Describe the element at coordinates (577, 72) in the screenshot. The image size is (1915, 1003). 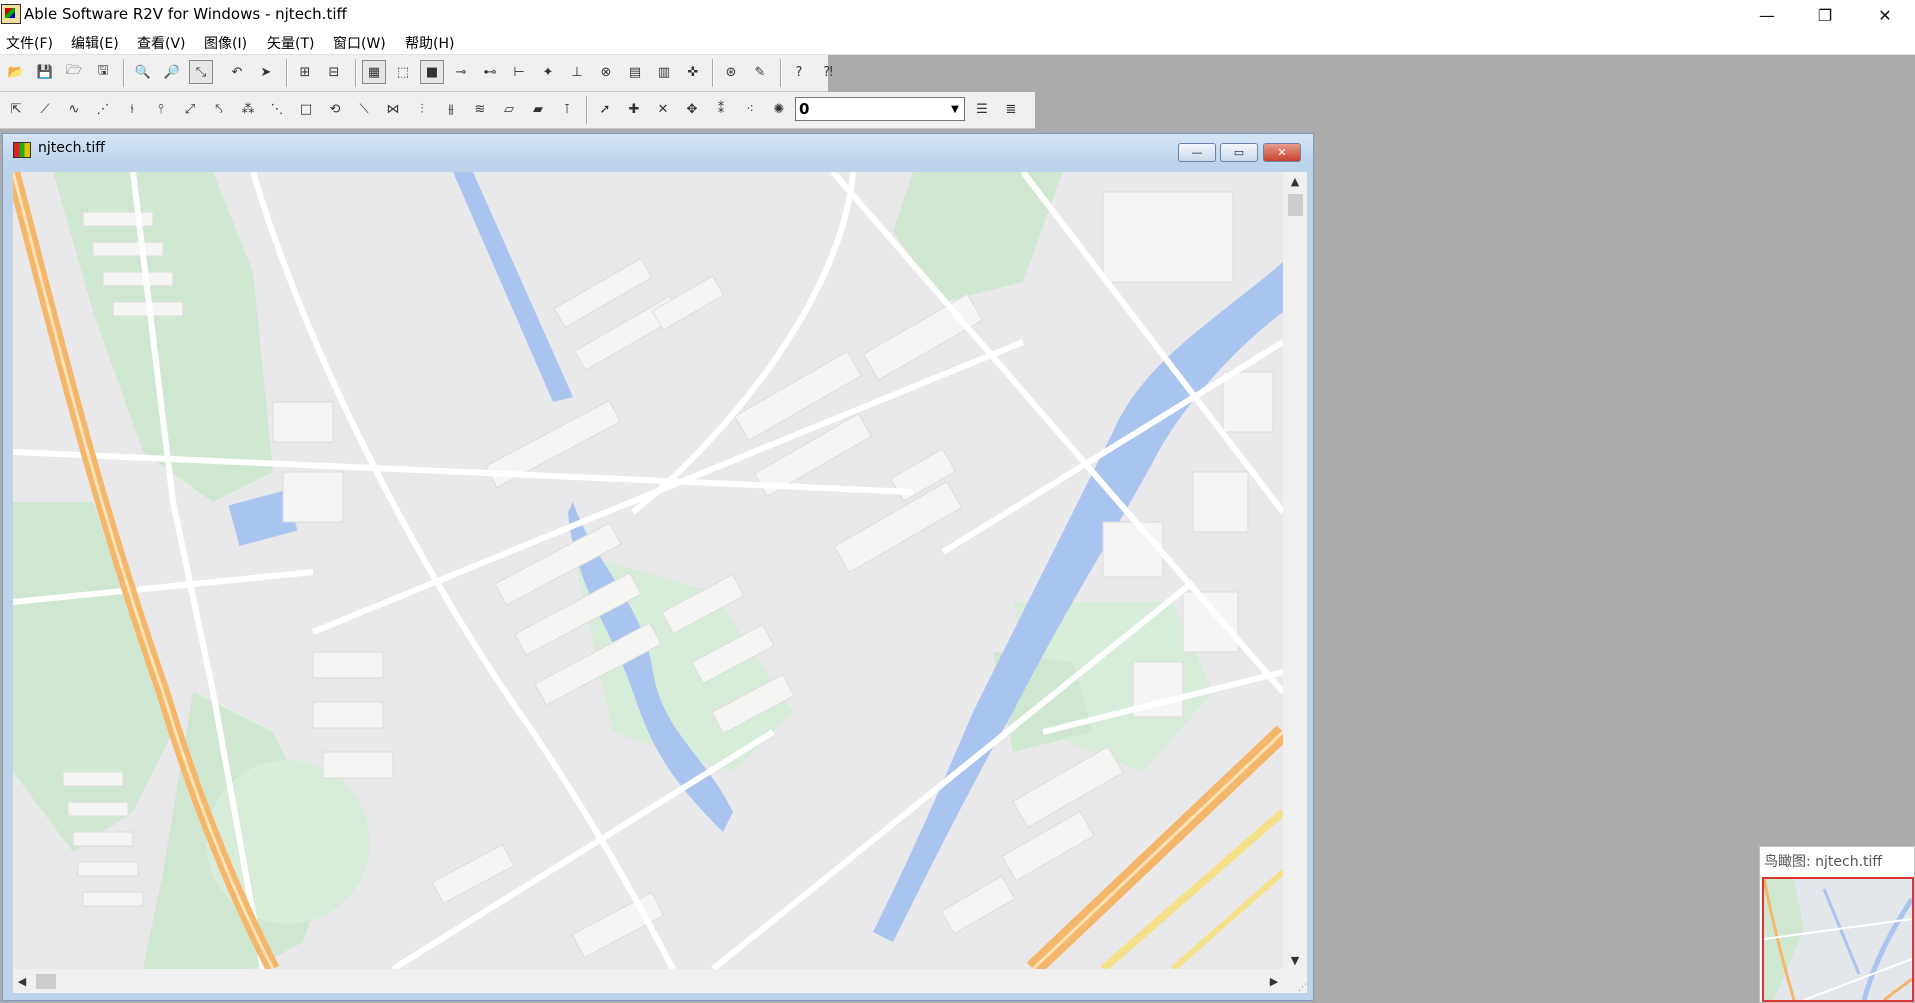
I see `vertex-icon: ⊥` at that location.